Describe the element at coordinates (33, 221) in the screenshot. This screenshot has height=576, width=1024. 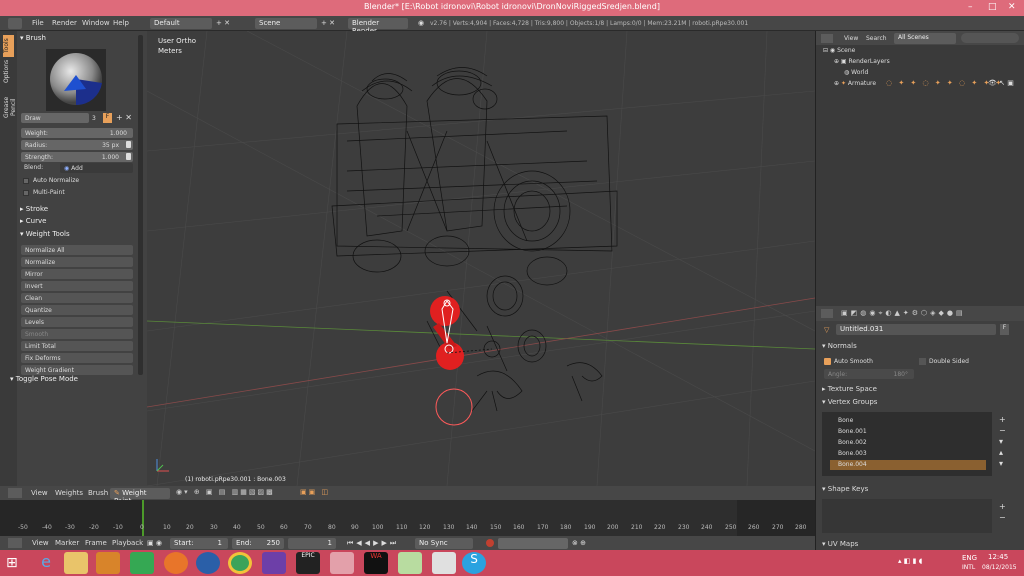
I see `curve-panel-header: ▸ Curve` at that location.